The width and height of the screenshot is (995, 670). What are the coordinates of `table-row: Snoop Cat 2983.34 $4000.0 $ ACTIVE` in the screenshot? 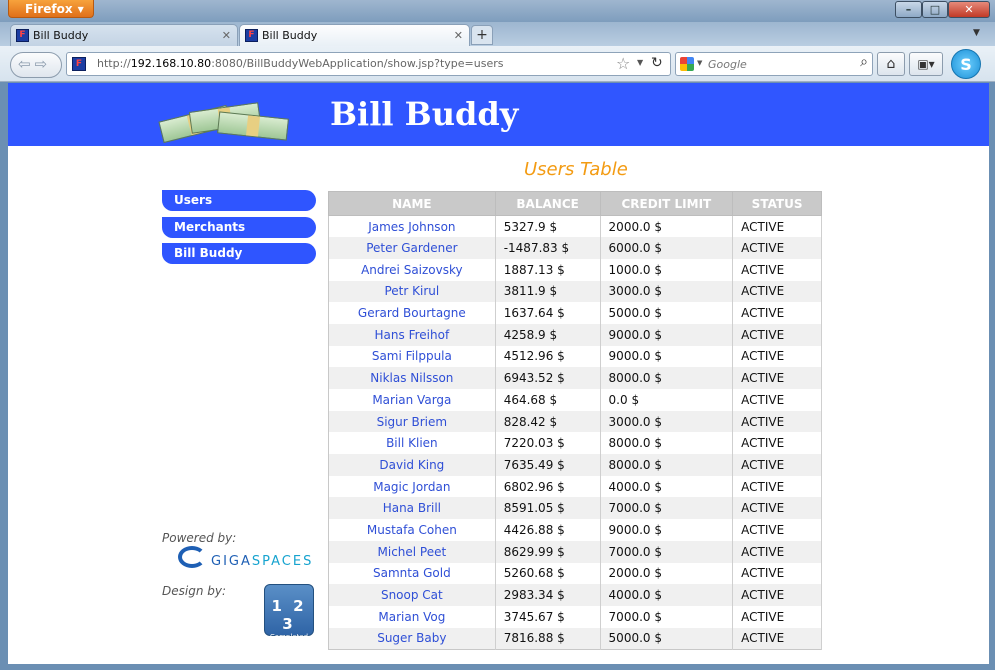 It's located at (575, 595).